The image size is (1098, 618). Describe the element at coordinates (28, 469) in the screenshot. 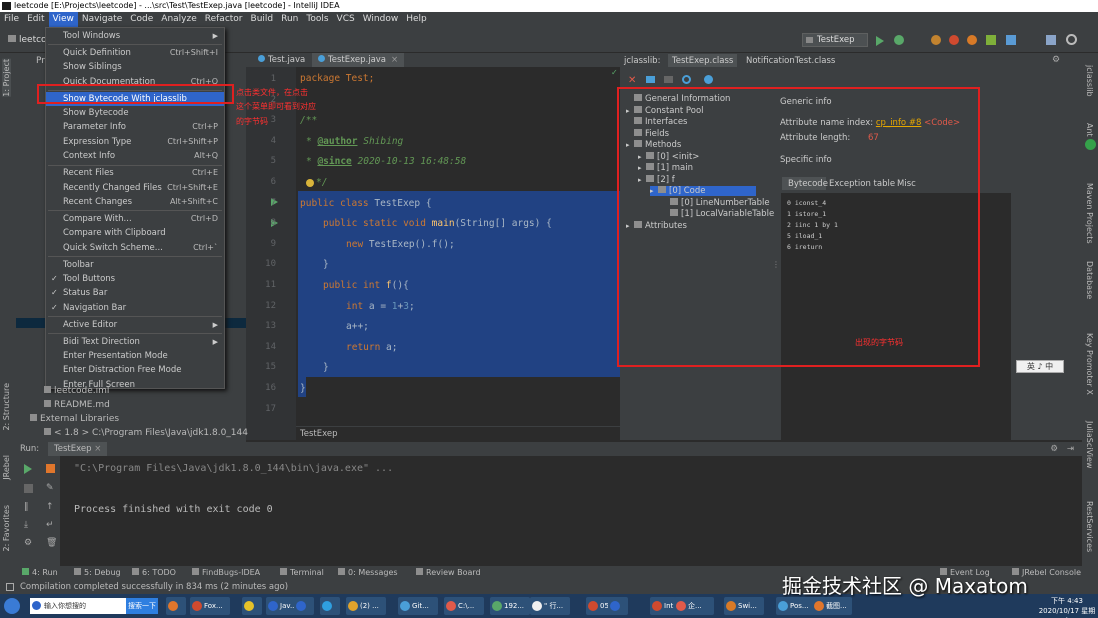

I see `rerun-icon` at that location.